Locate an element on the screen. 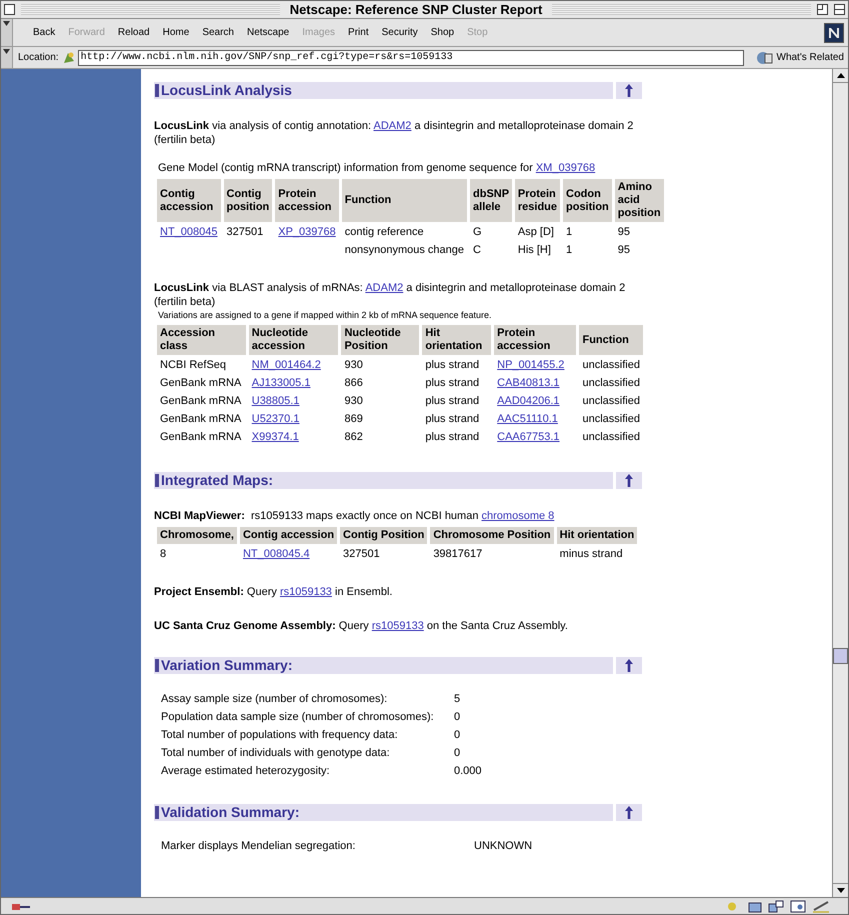 The height and width of the screenshot is (915, 849). table-cell: 866 is located at coordinates (353, 383).